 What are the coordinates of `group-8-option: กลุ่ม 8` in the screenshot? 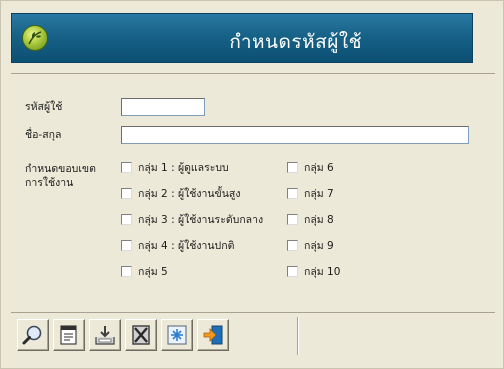 It's located at (310, 219).